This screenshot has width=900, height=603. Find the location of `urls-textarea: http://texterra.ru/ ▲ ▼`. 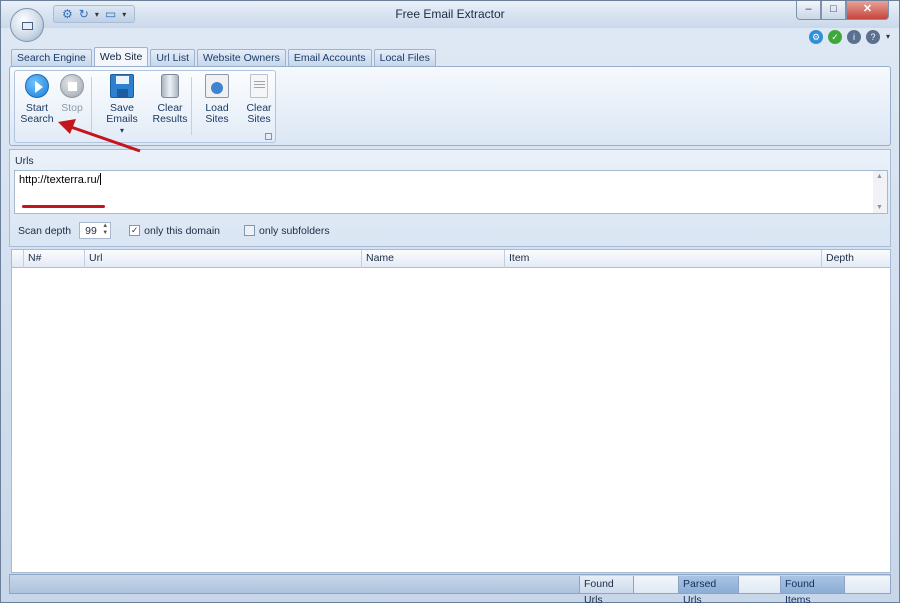

urls-textarea: http://texterra.ru/ ▲ ▼ is located at coordinates (451, 192).